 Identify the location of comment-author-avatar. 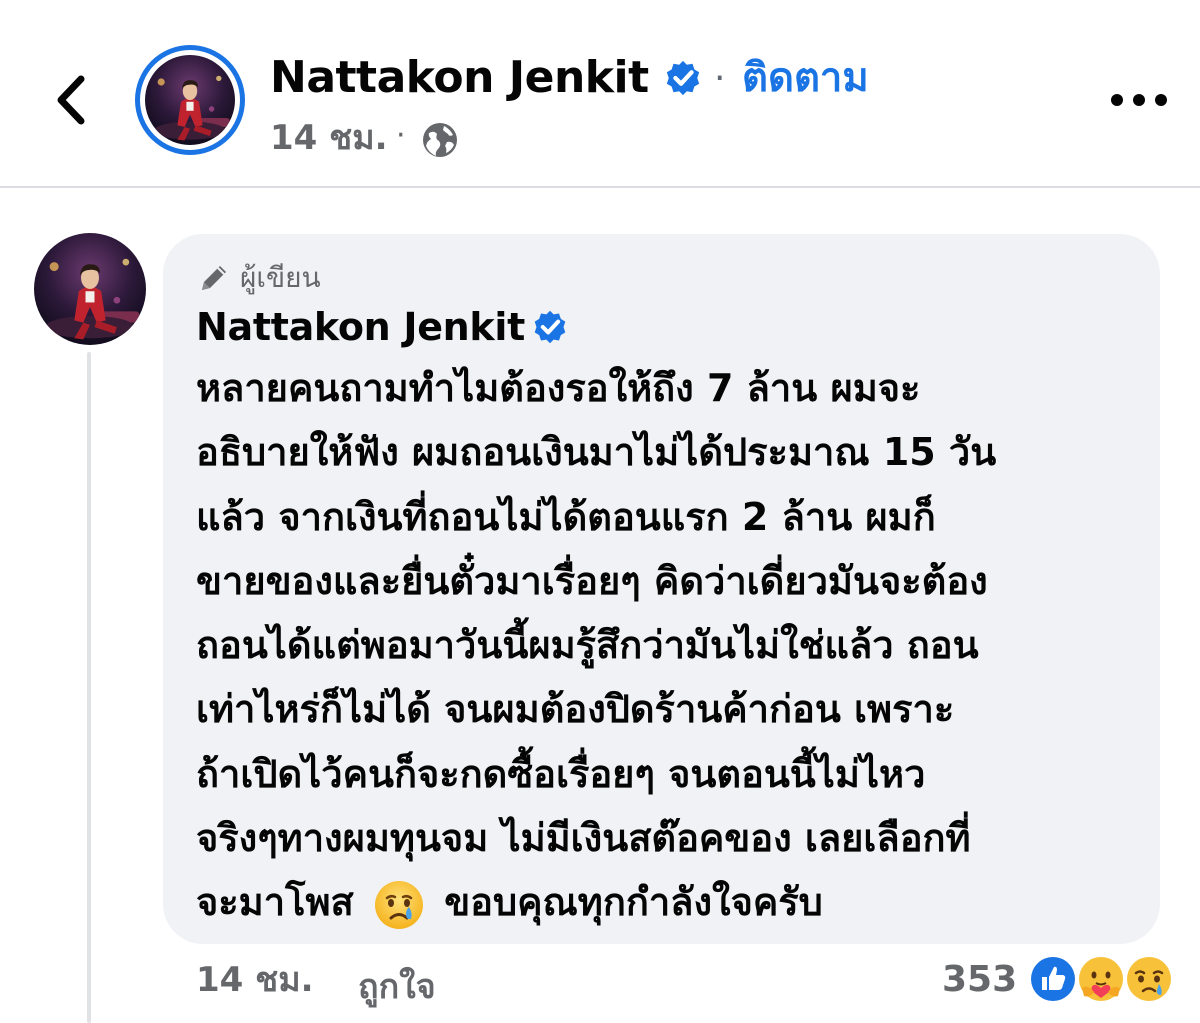
(90, 289).